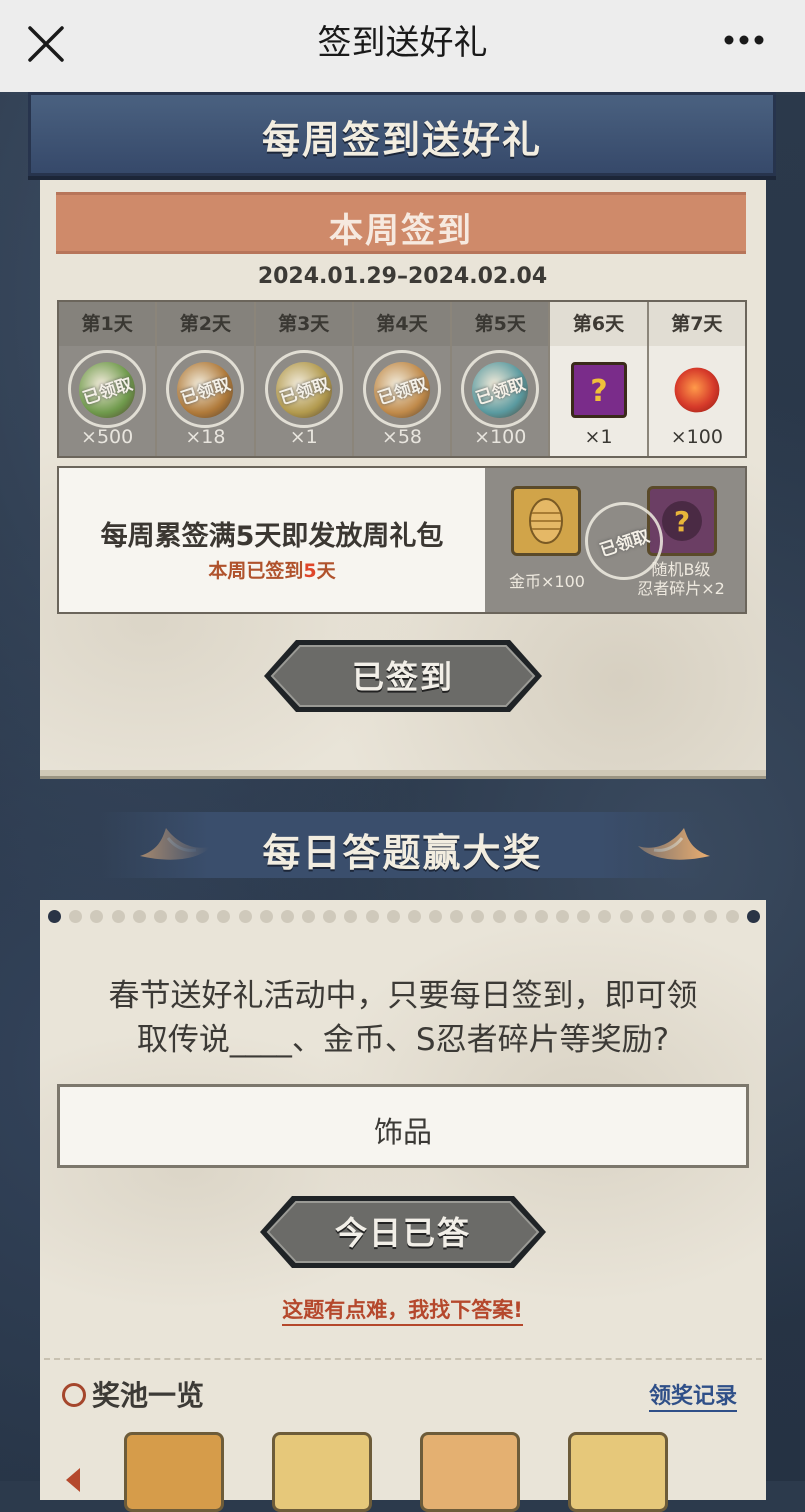  Describe the element at coordinates (402, 43) in the screenshot. I see `page-title: 签到送好礼` at that location.